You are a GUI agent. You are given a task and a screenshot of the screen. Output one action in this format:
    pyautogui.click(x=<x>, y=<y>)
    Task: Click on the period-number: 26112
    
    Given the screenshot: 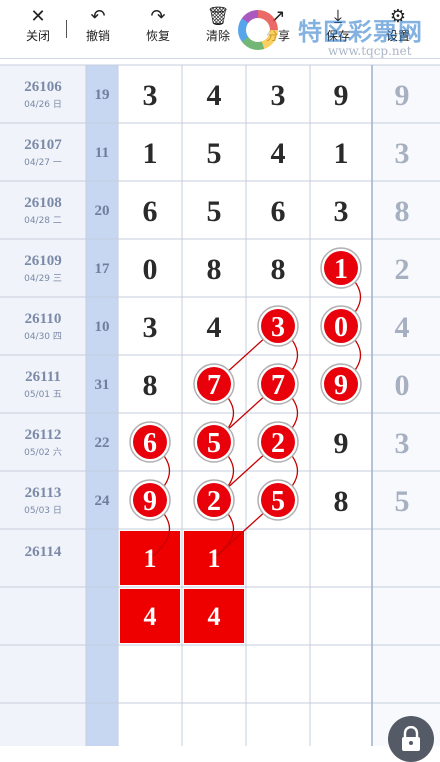 What is the action you would take?
    pyautogui.click(x=43, y=435)
    